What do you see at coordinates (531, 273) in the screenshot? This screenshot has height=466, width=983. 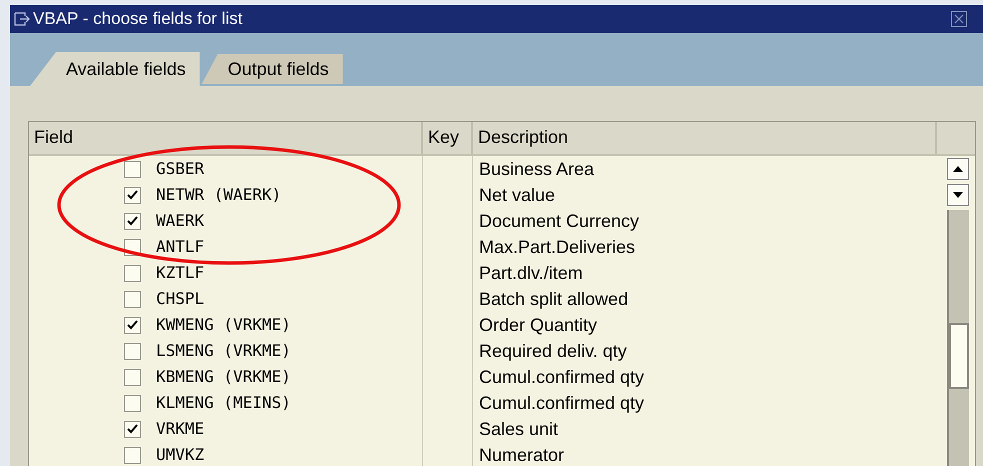 I see `field-description: Part.dlv./item` at bounding box center [531, 273].